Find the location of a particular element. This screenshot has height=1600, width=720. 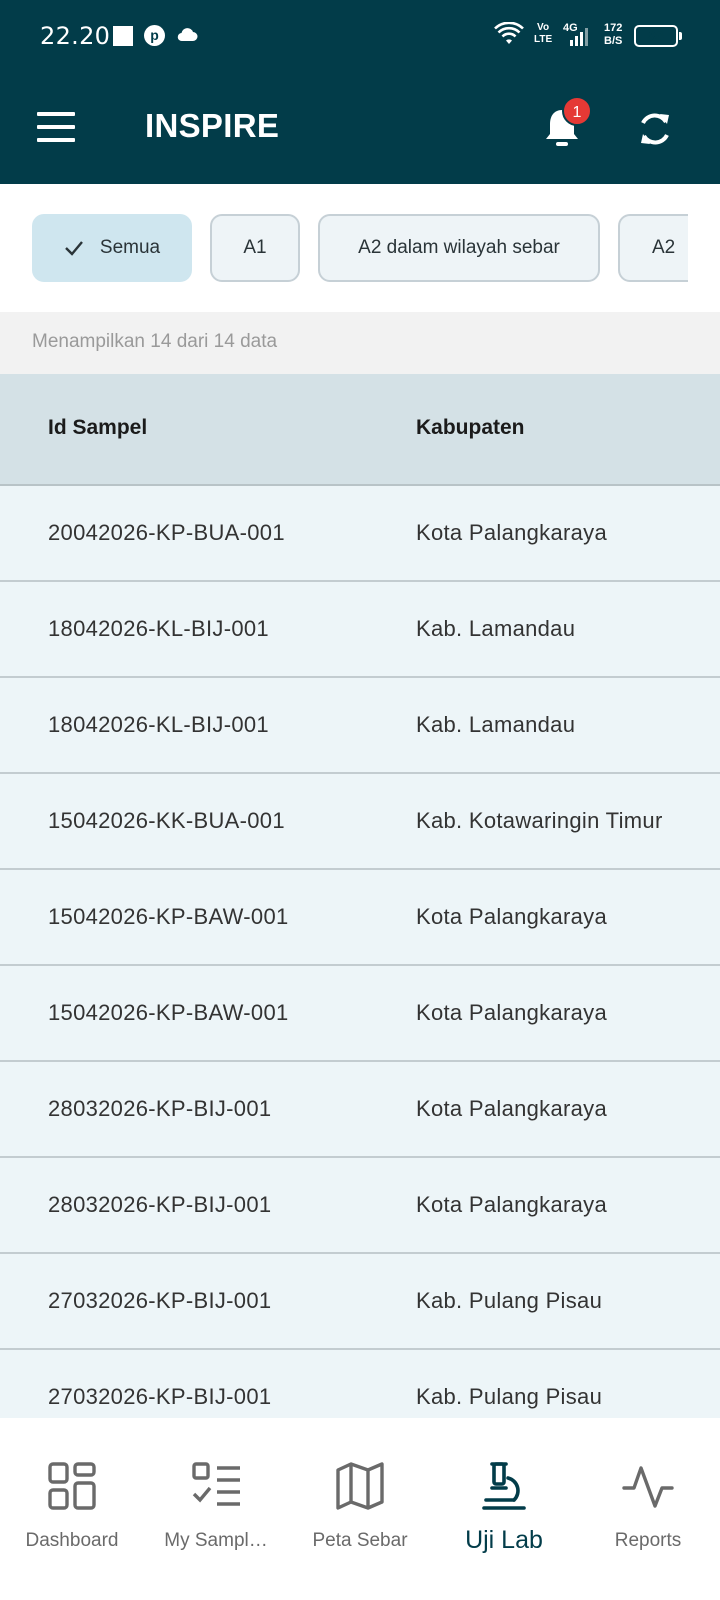

chip-label: Semua is located at coordinates (130, 247).